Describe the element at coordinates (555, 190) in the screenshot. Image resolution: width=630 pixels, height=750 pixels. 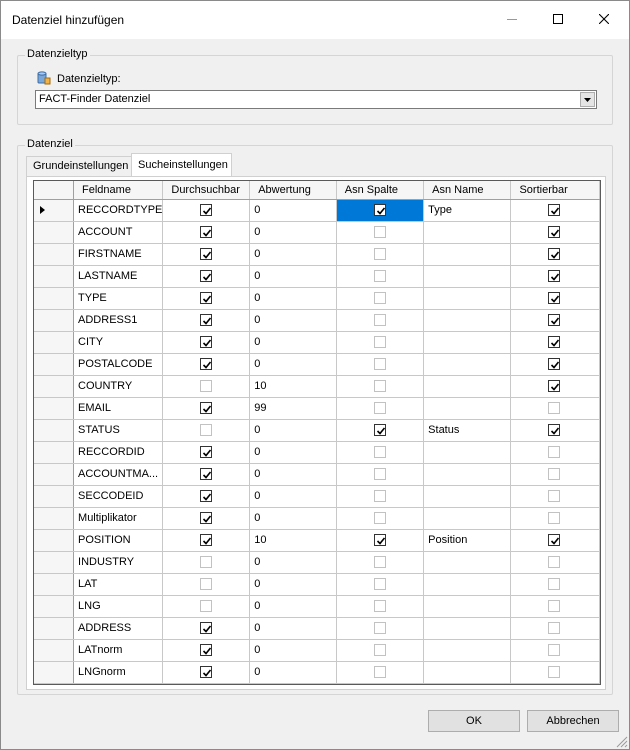
I see `column-header-sortierbar: Sortierbar` at that location.